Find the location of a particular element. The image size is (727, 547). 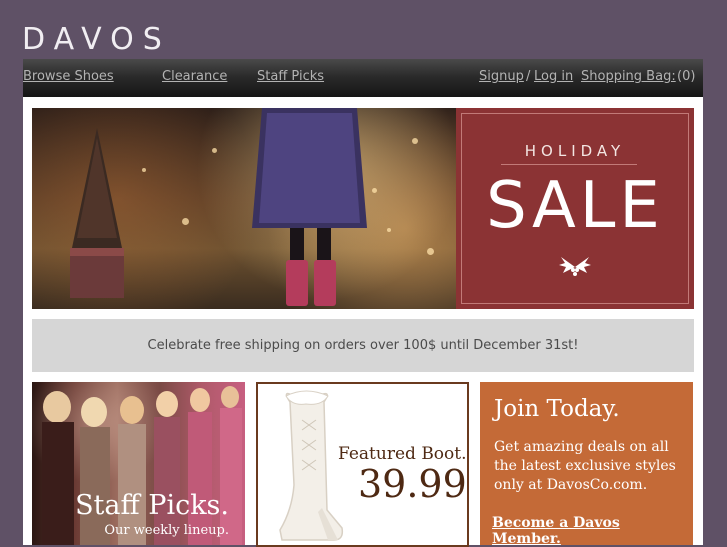

nav-clearance: Clearance is located at coordinates (194, 76).